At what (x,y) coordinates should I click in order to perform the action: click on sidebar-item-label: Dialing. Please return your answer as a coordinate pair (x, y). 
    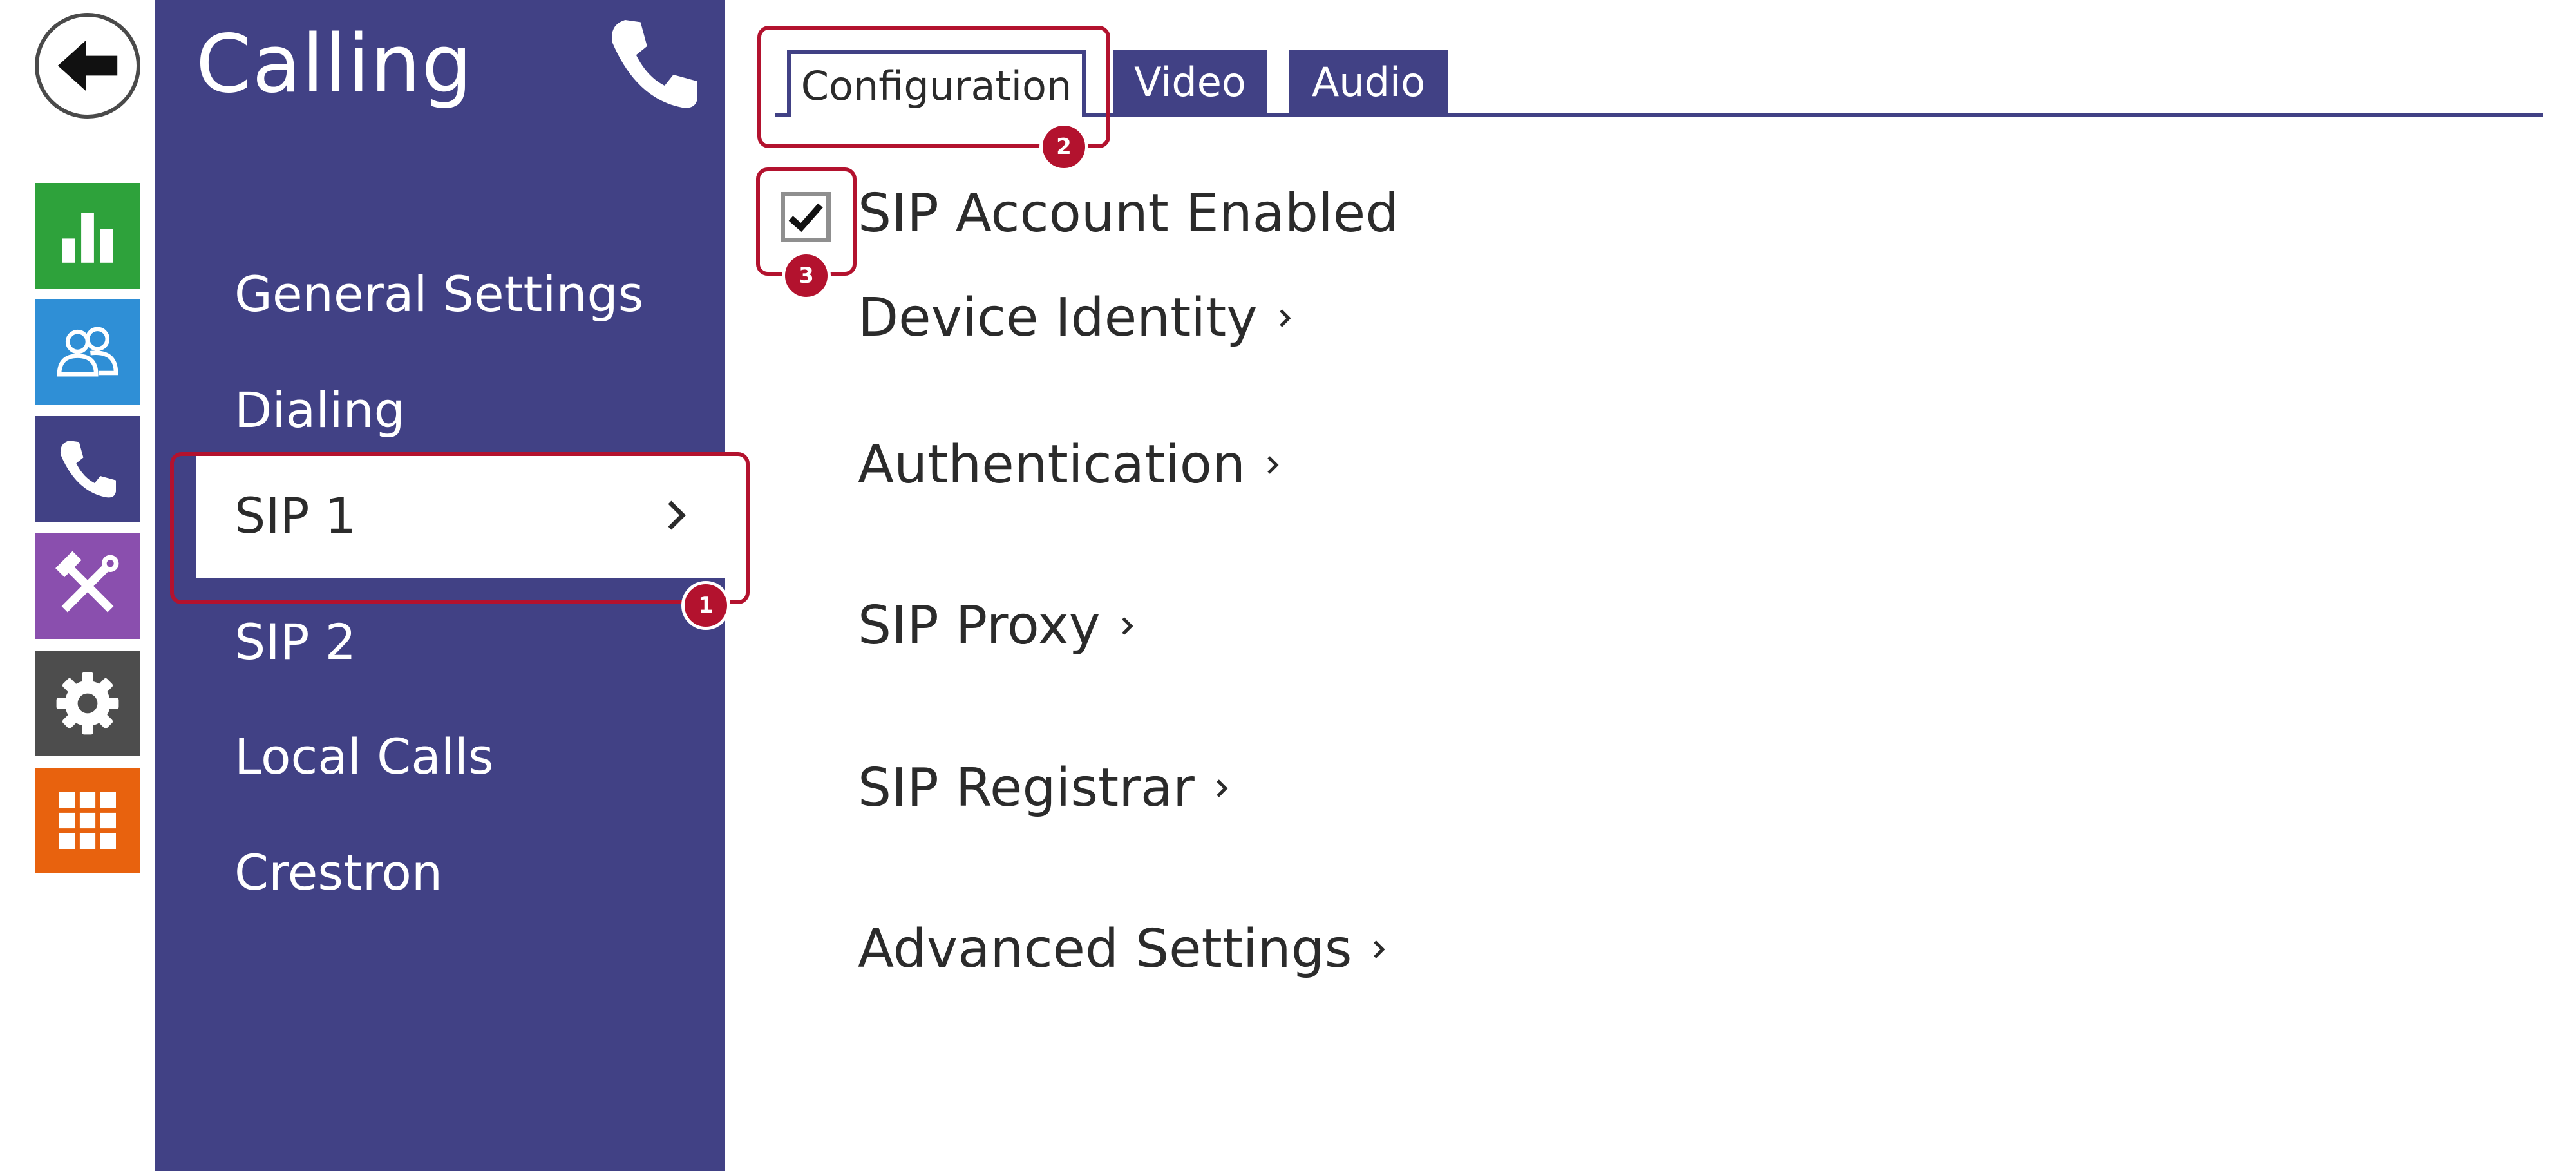
    Looking at the image, I should click on (319, 410).